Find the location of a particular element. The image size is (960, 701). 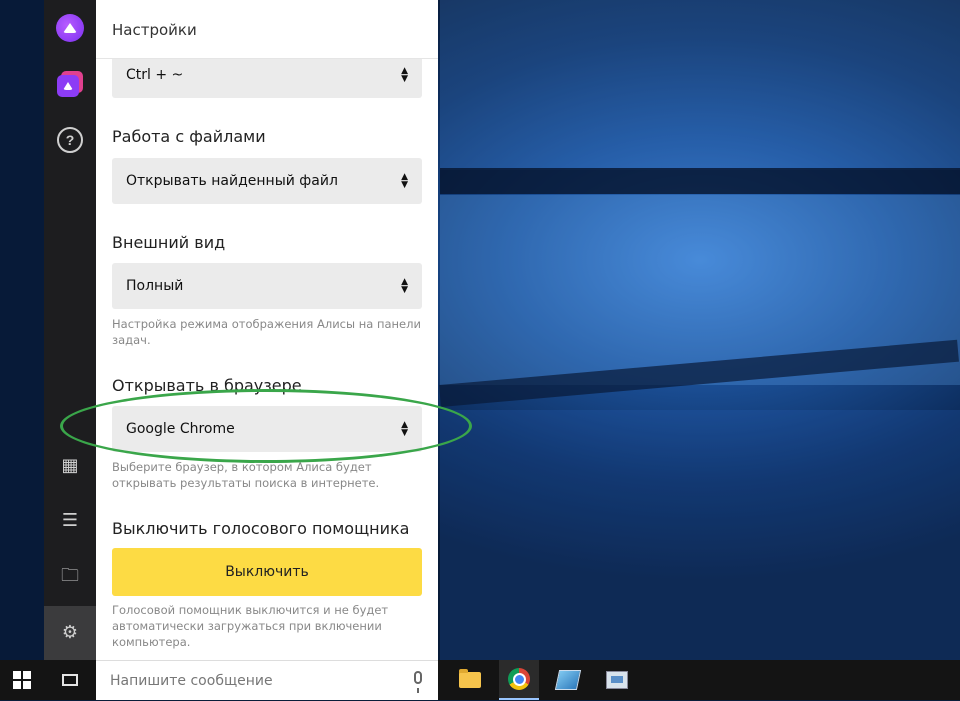

page-title: Настройки is located at coordinates (154, 30).